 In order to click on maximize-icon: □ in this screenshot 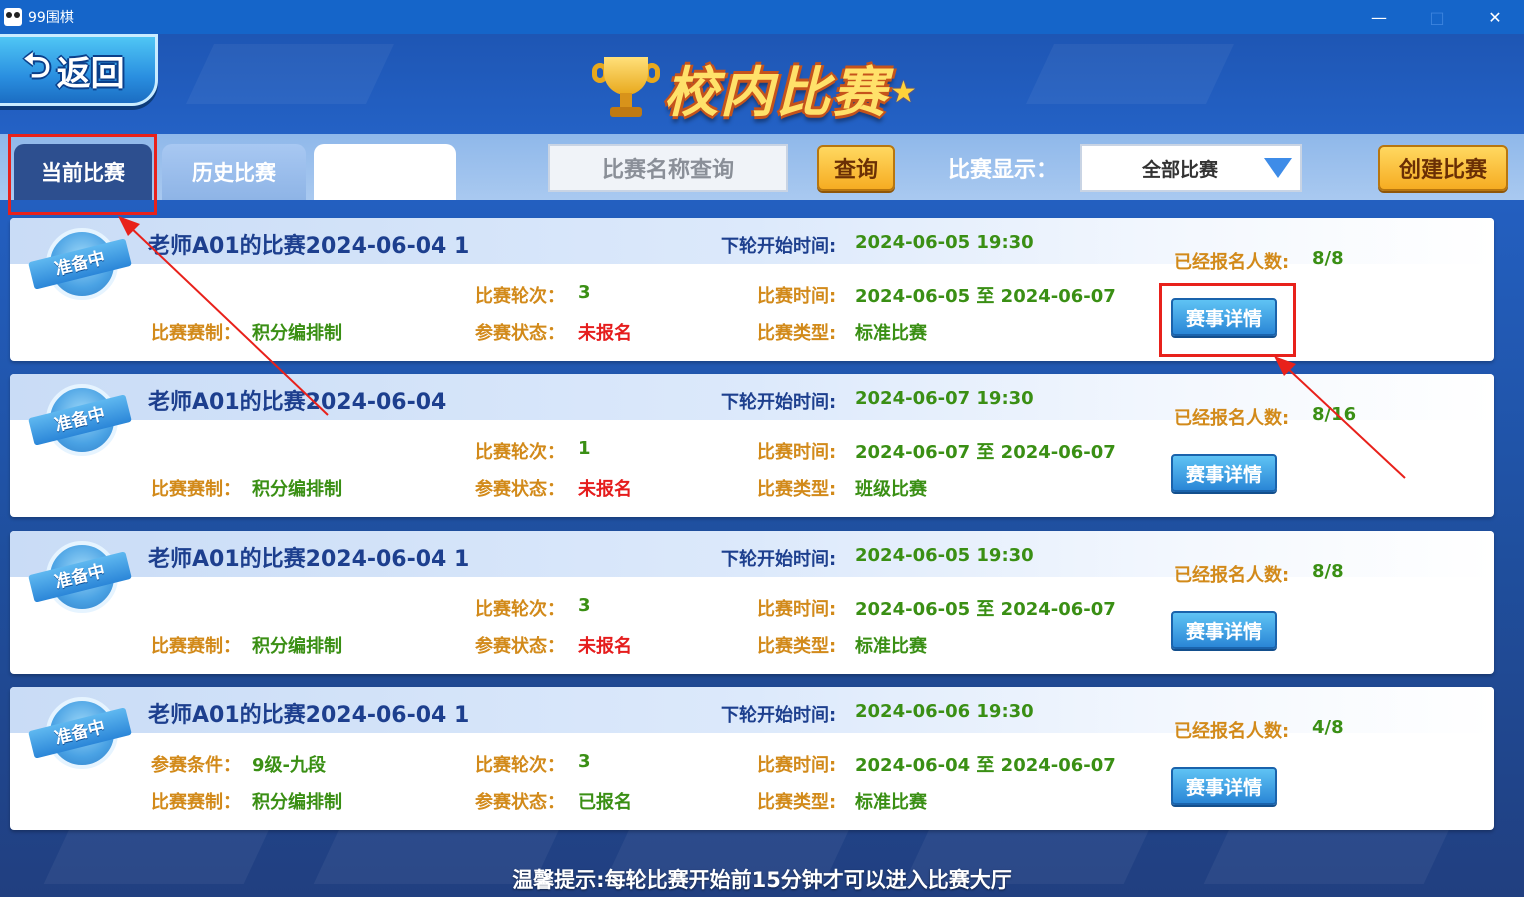, I will do `click(1437, 17)`.